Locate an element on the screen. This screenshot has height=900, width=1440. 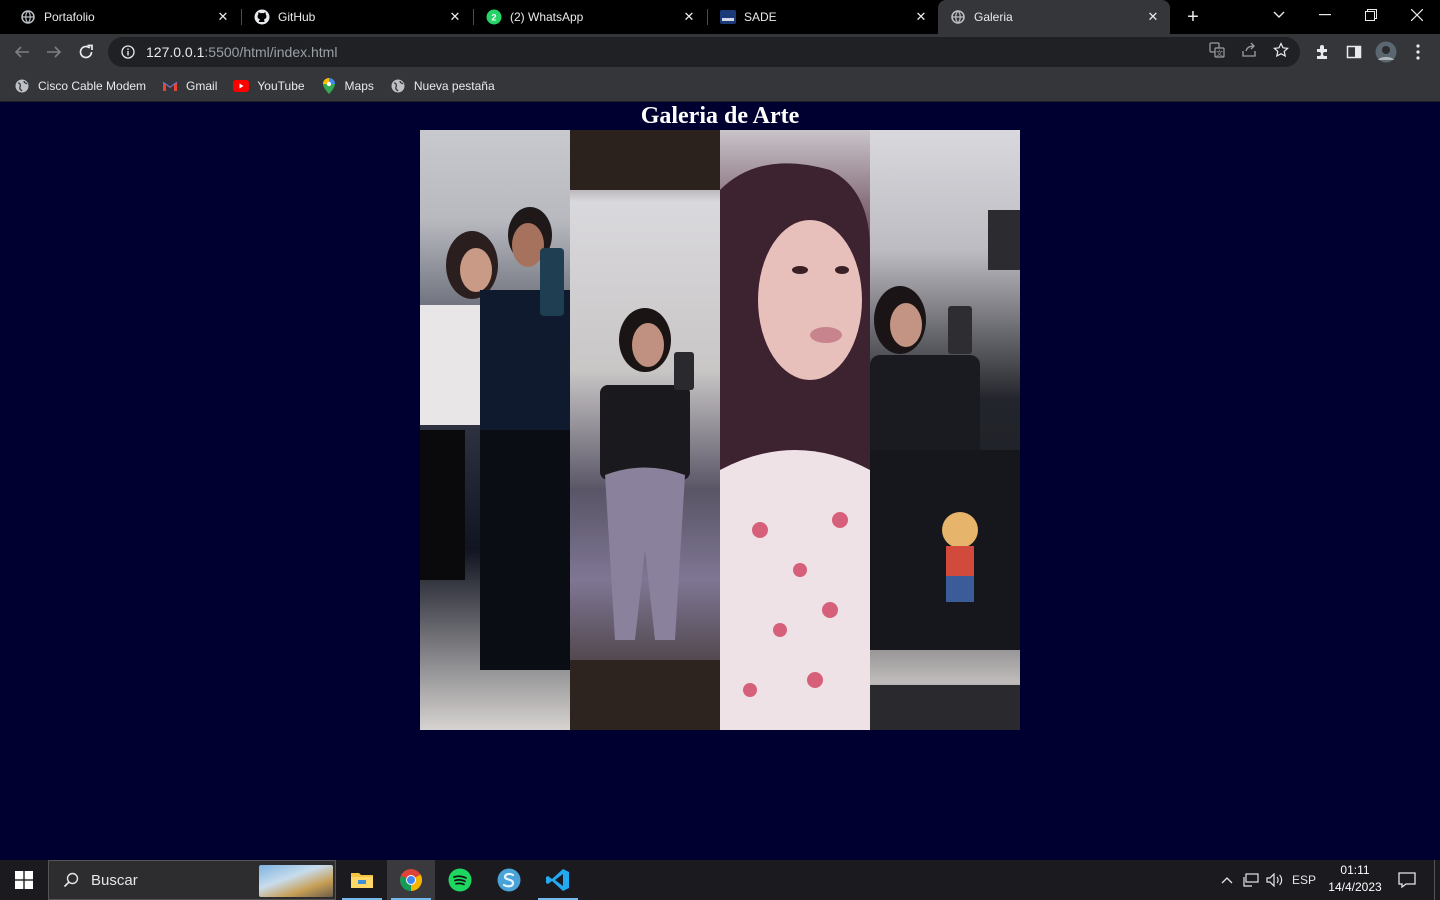
github-icon is located at coordinates (262, 17).